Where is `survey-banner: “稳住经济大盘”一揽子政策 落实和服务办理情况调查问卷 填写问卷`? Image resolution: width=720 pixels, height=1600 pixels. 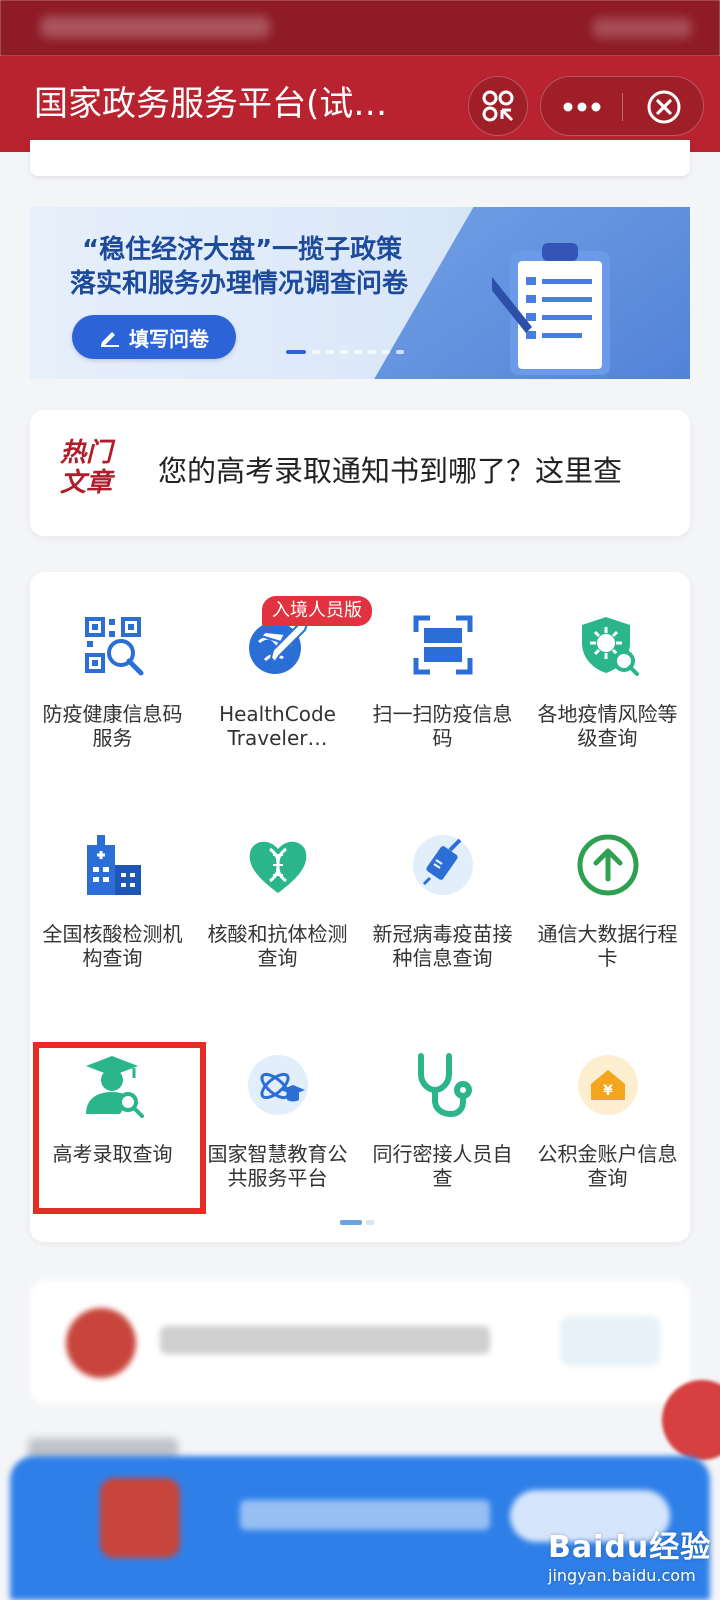
survey-banner: “稳住经济大盘”一揽子政策 落实和服务办理情况调查问卷 填写问卷 is located at coordinates (360, 293).